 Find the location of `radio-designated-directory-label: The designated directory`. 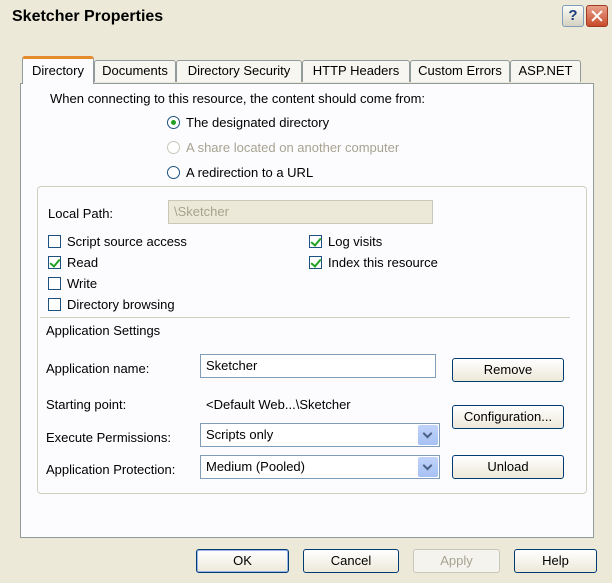

radio-designated-directory-label: The designated directory is located at coordinates (257, 122).